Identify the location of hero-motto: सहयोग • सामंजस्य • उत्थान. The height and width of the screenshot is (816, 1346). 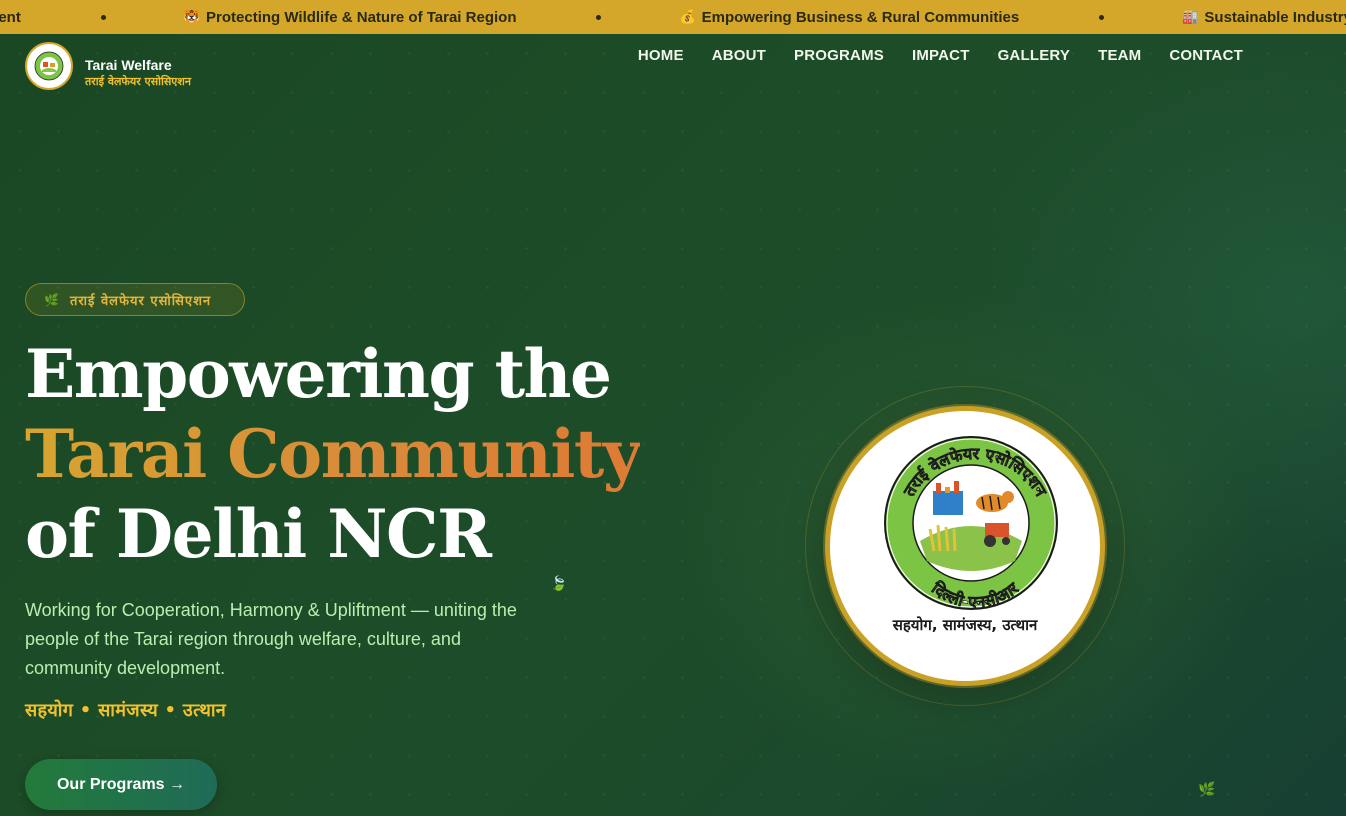
(126, 710).